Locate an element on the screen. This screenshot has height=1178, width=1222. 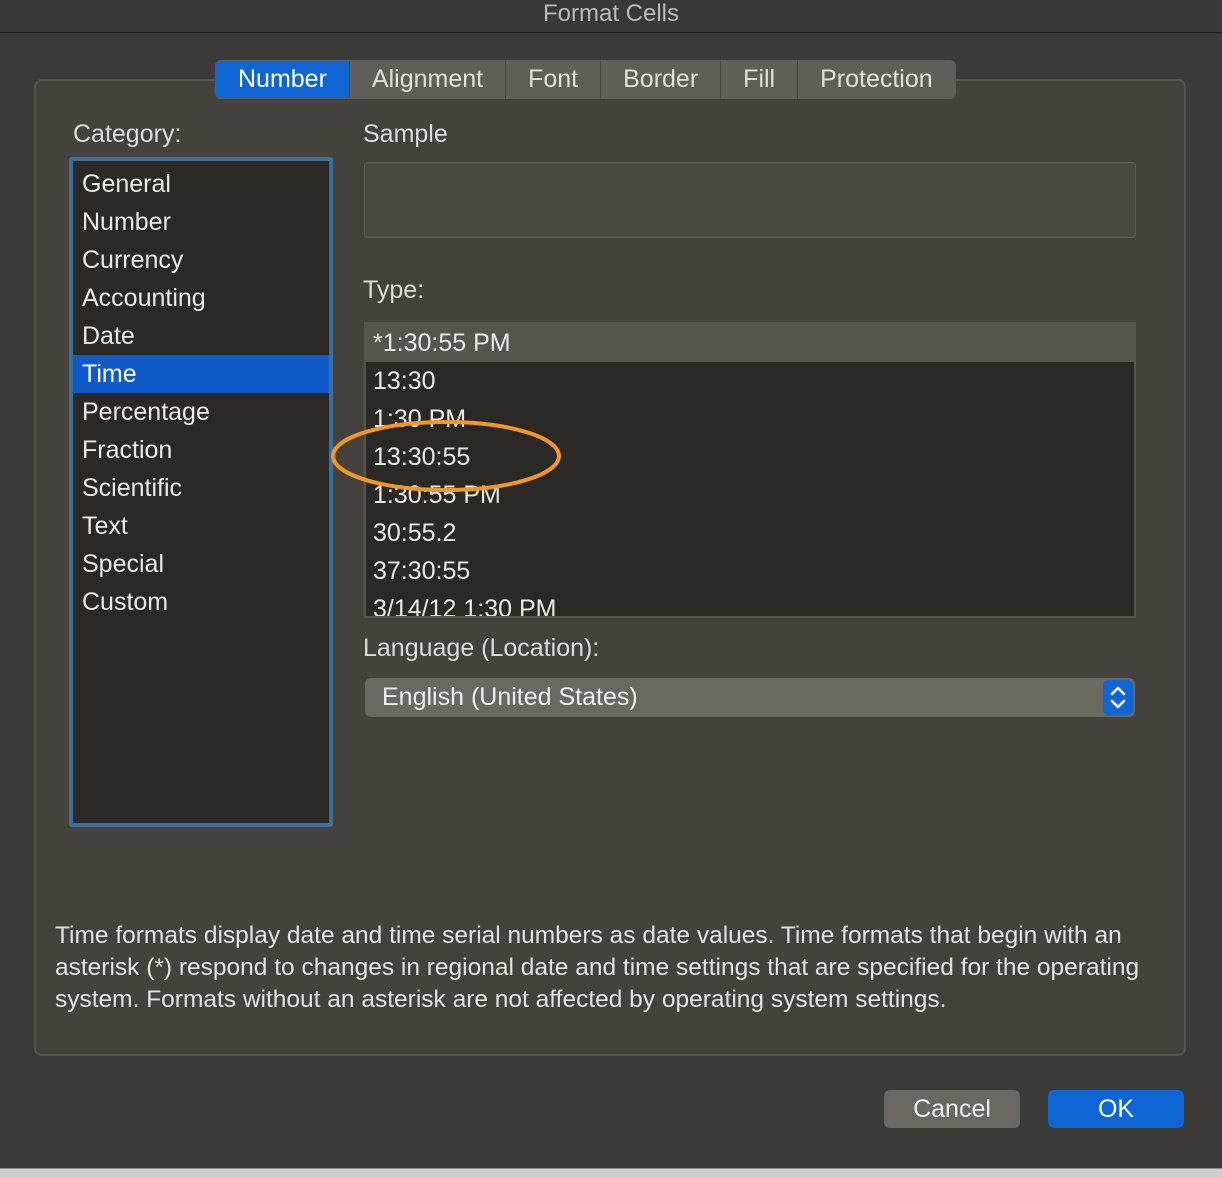
sample-preview is located at coordinates (750, 200).